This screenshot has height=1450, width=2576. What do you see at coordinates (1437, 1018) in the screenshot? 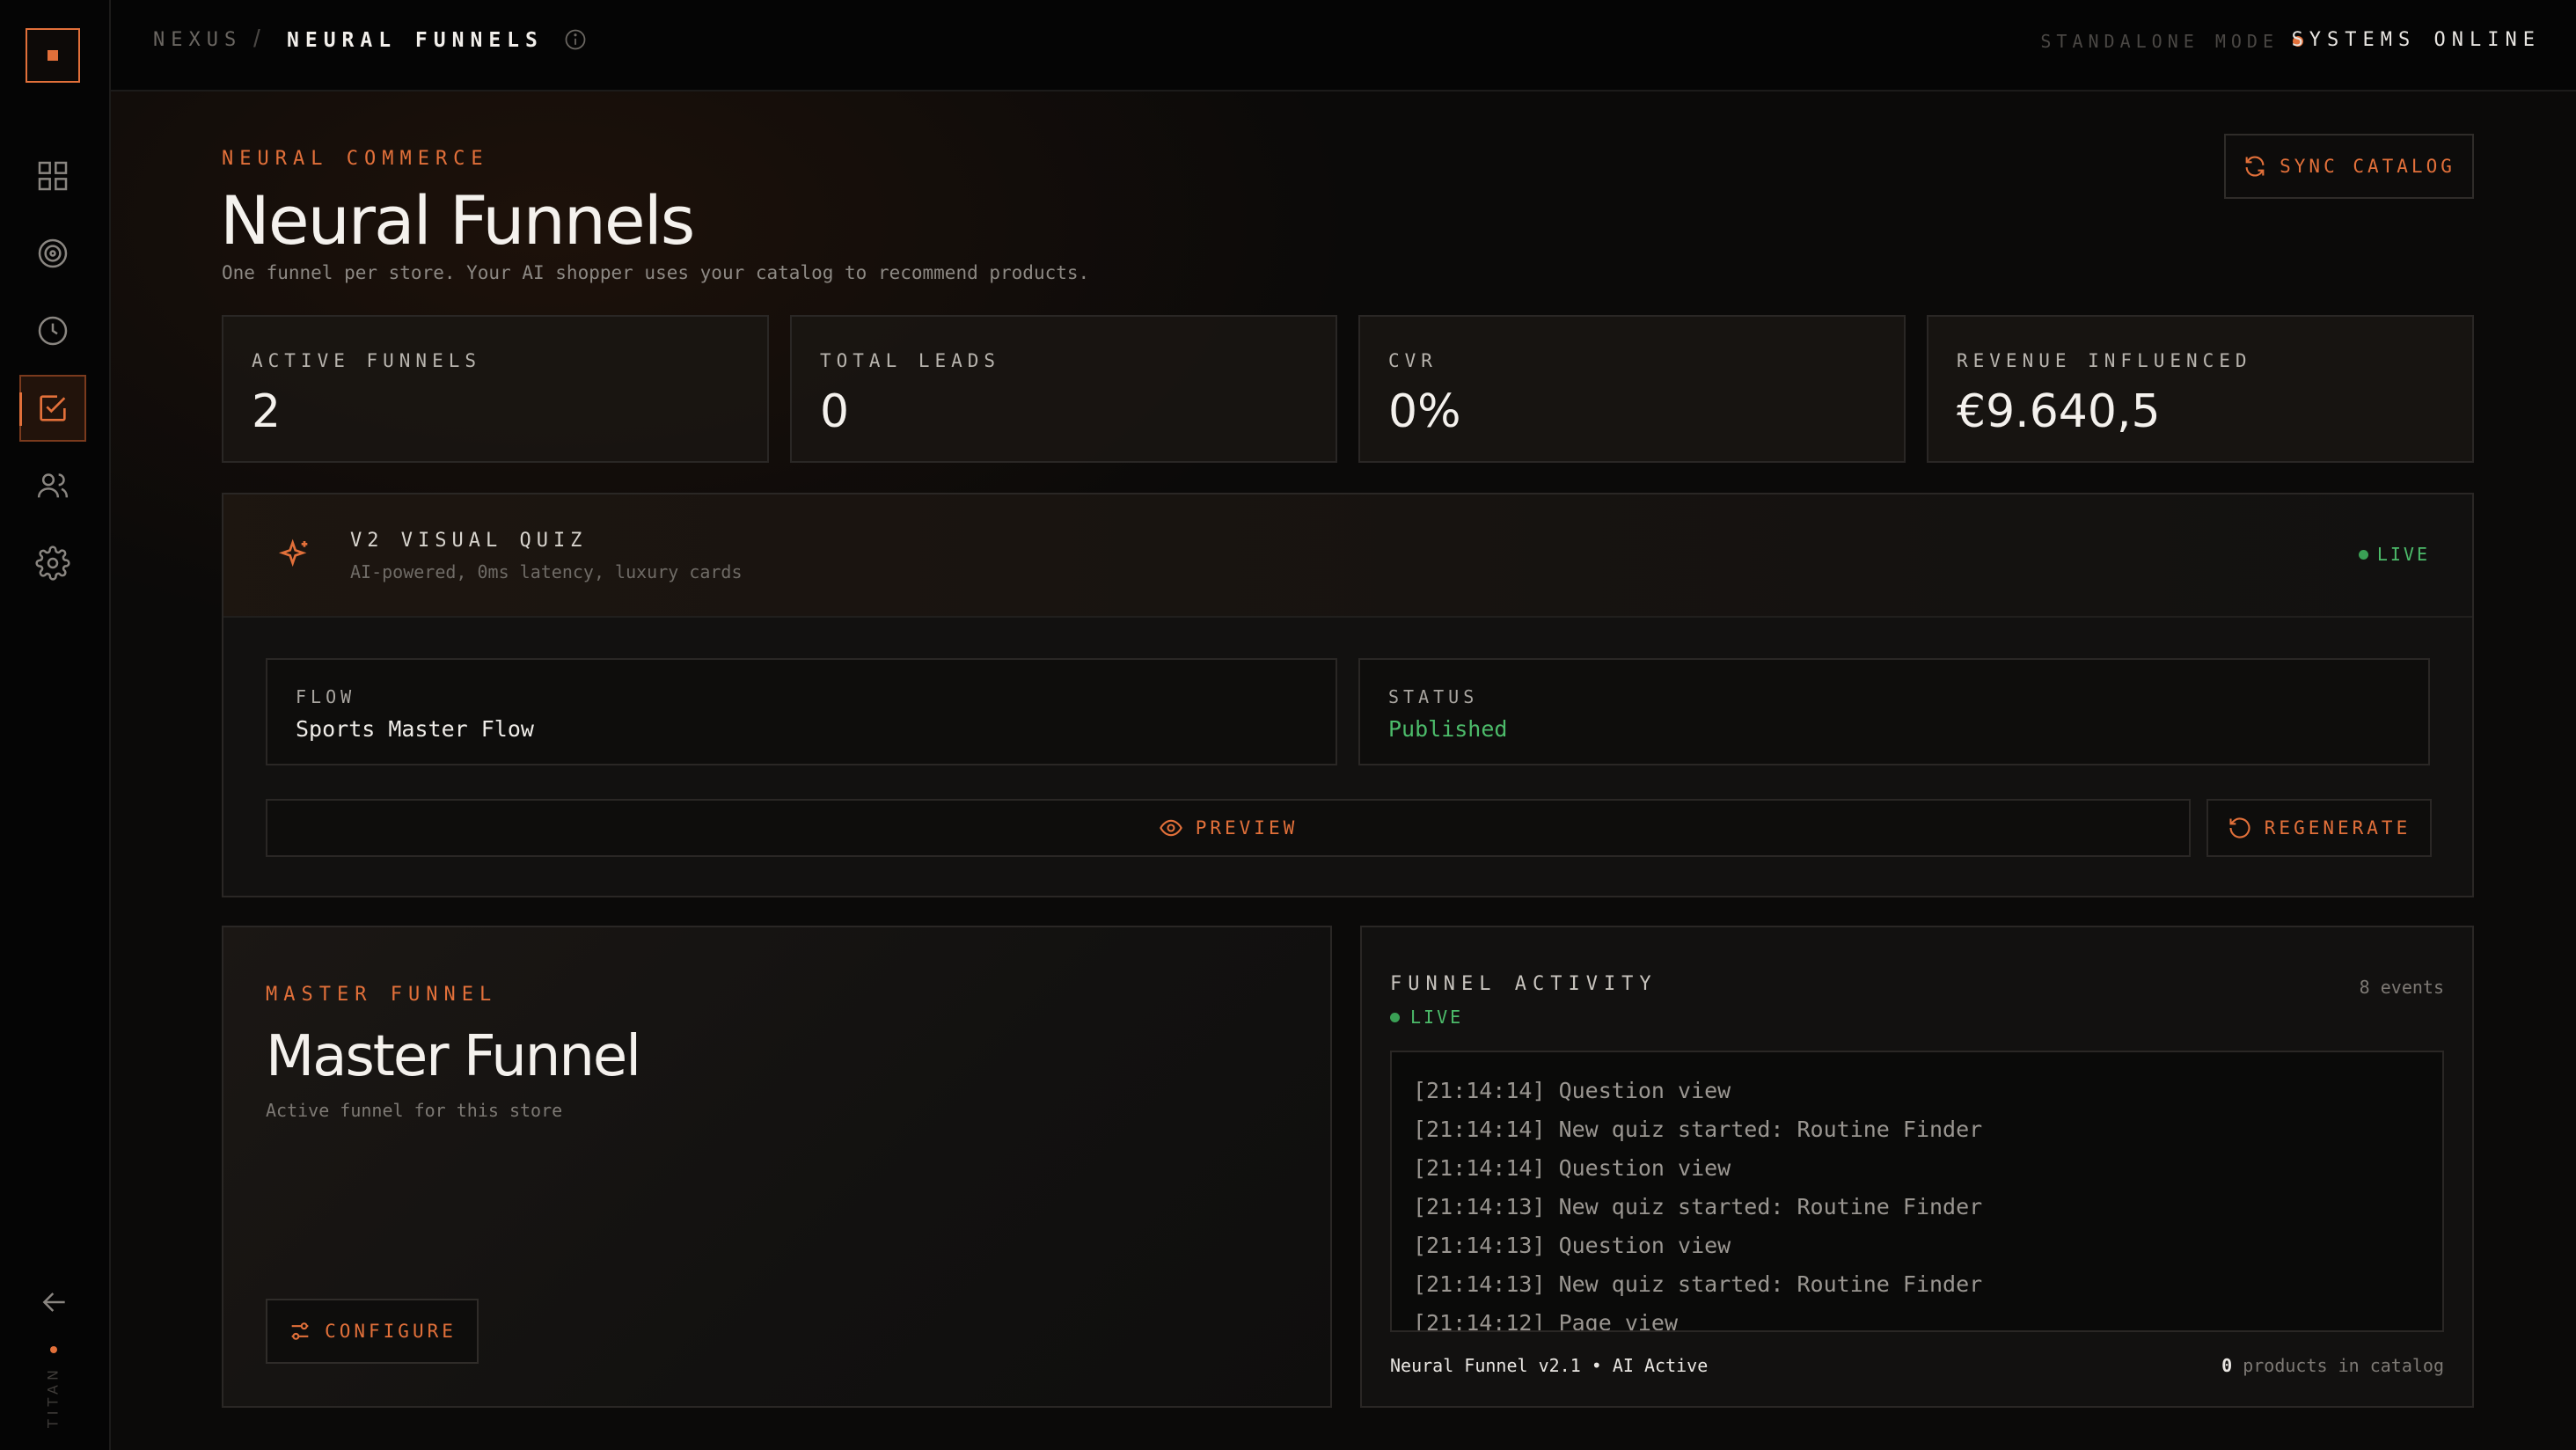
I see `activity-live-label: LIVE` at bounding box center [1437, 1018].